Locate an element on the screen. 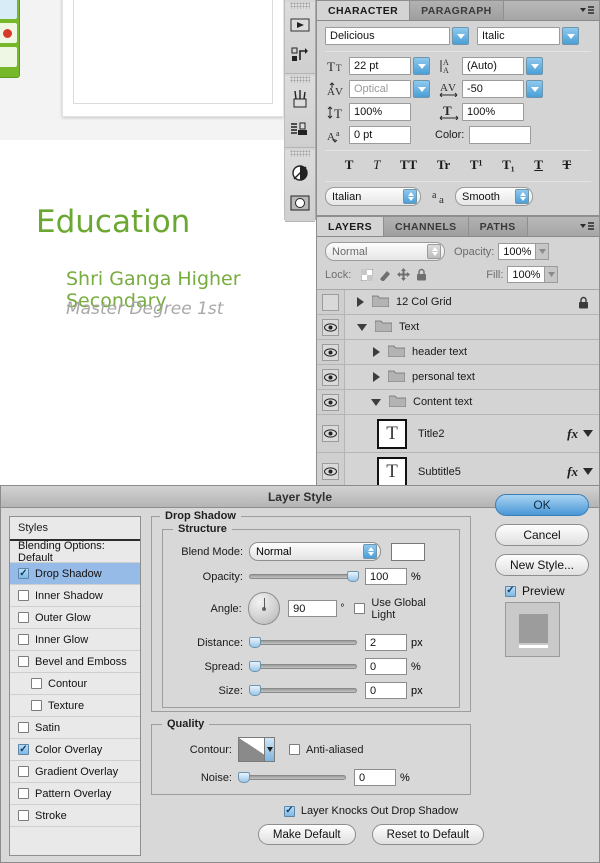  layer-opacity-input: 100% is located at coordinates (517, 251).